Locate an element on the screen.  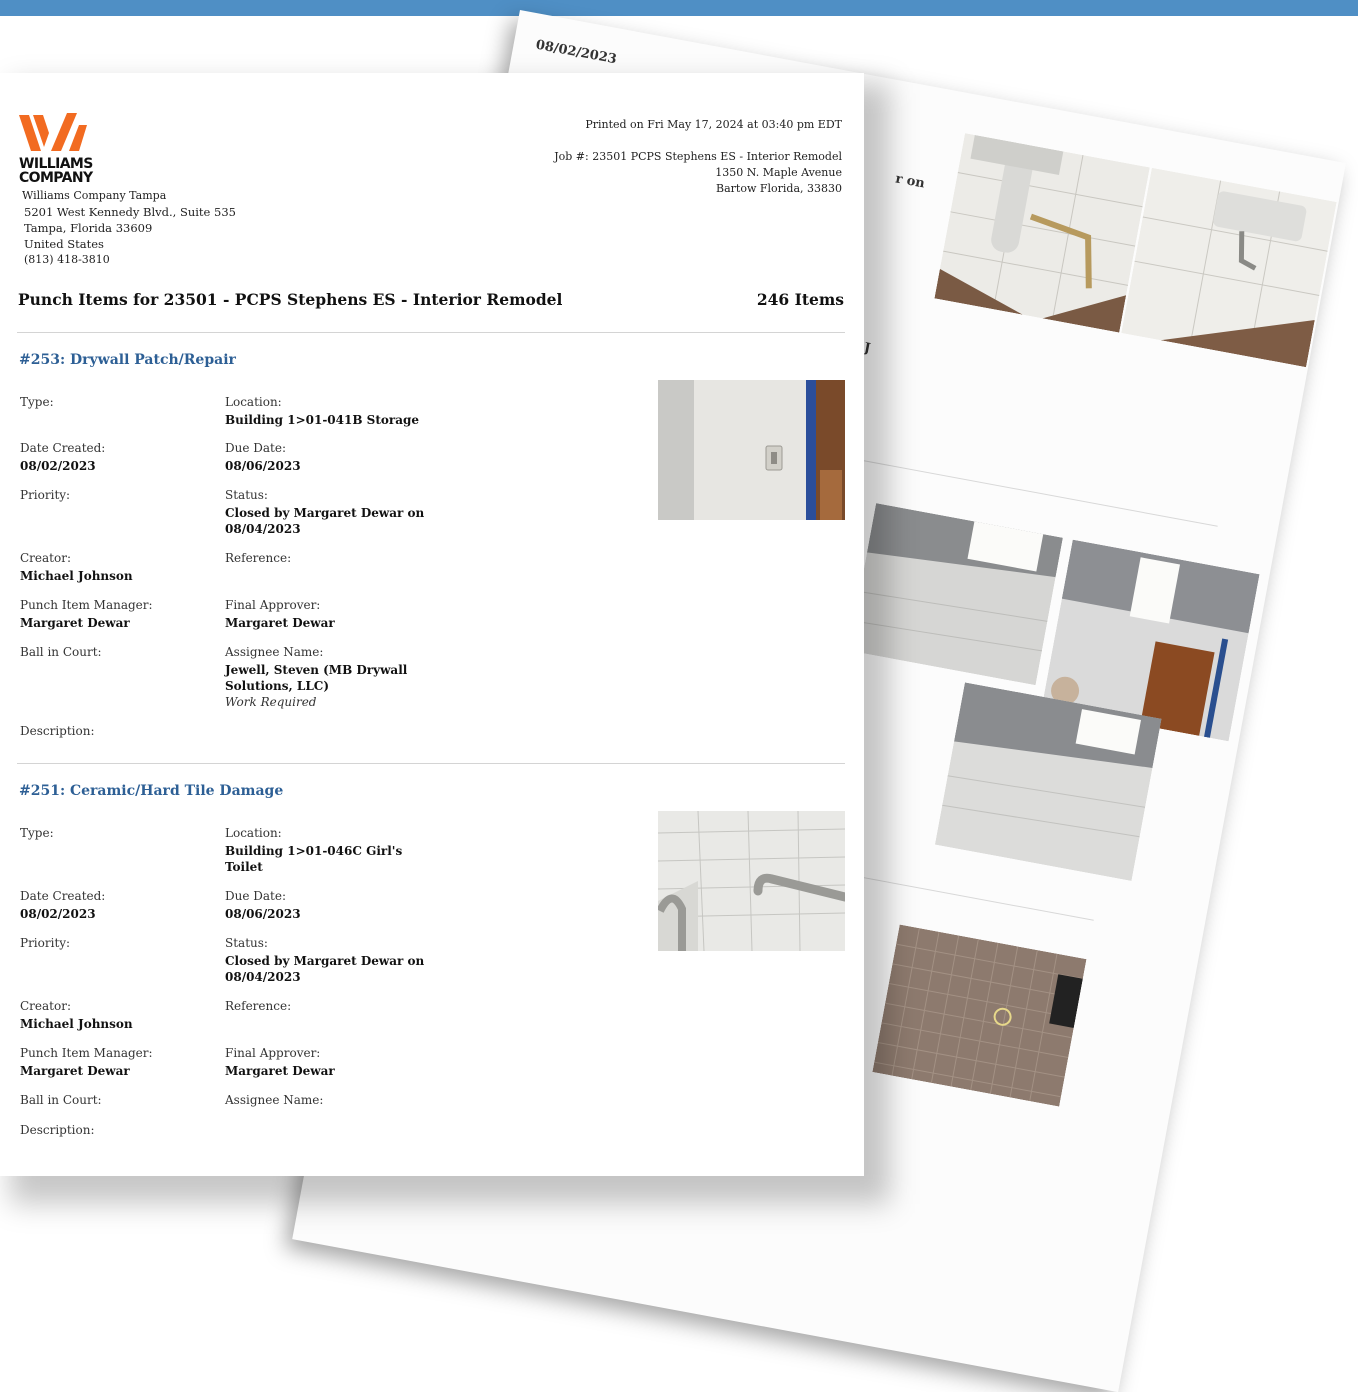
location-value: Building 1>01-046C Girl's is located at coordinates (314, 851).